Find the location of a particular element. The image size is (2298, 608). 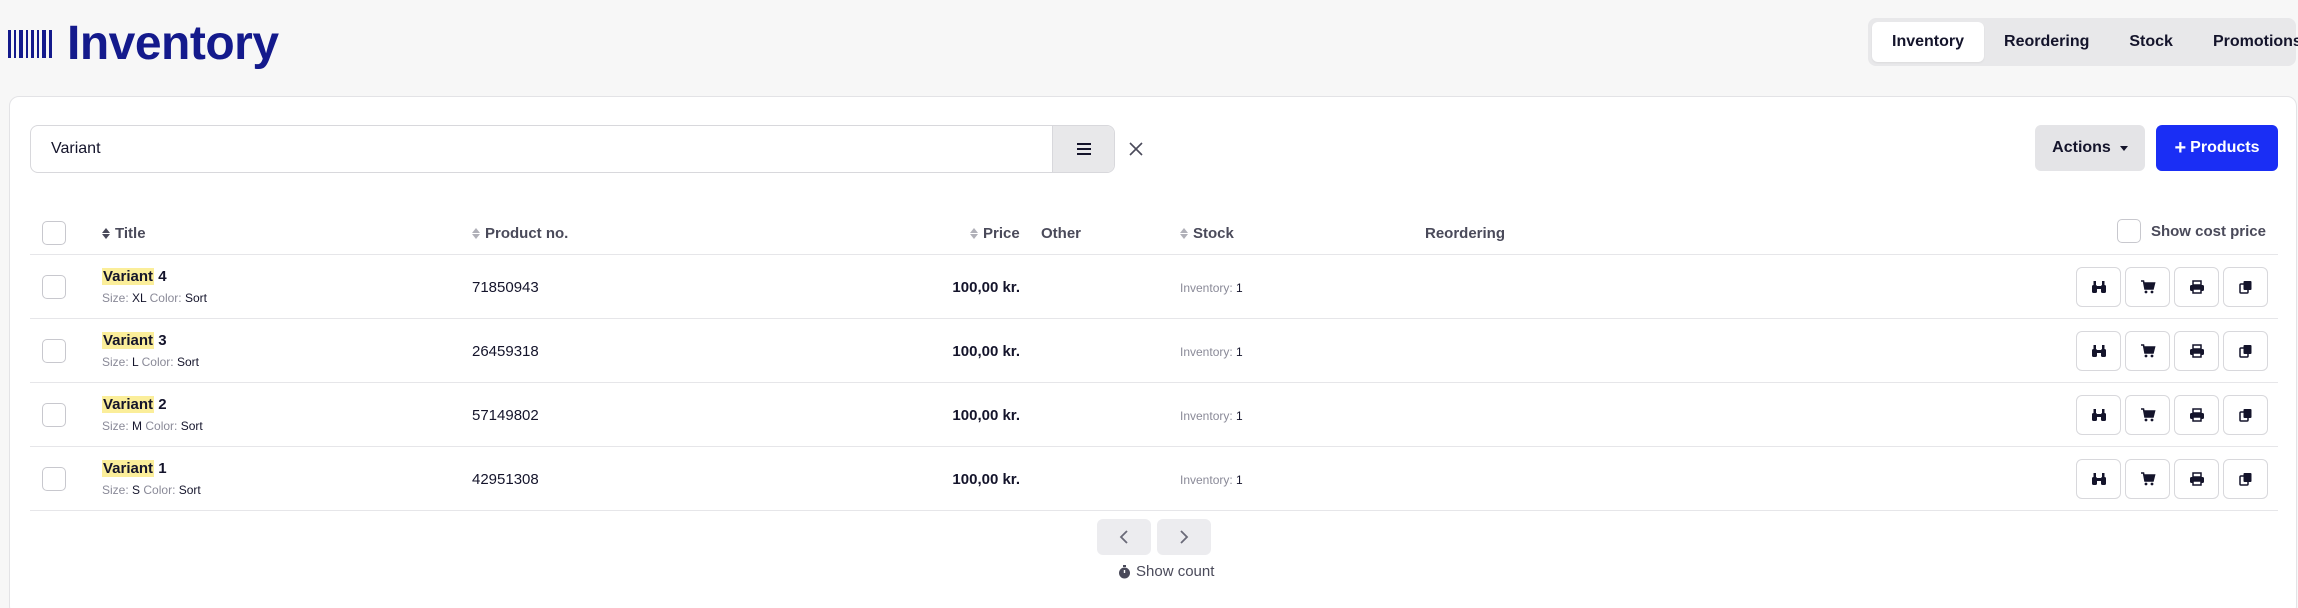

size-label: Size: is located at coordinates (115, 426).